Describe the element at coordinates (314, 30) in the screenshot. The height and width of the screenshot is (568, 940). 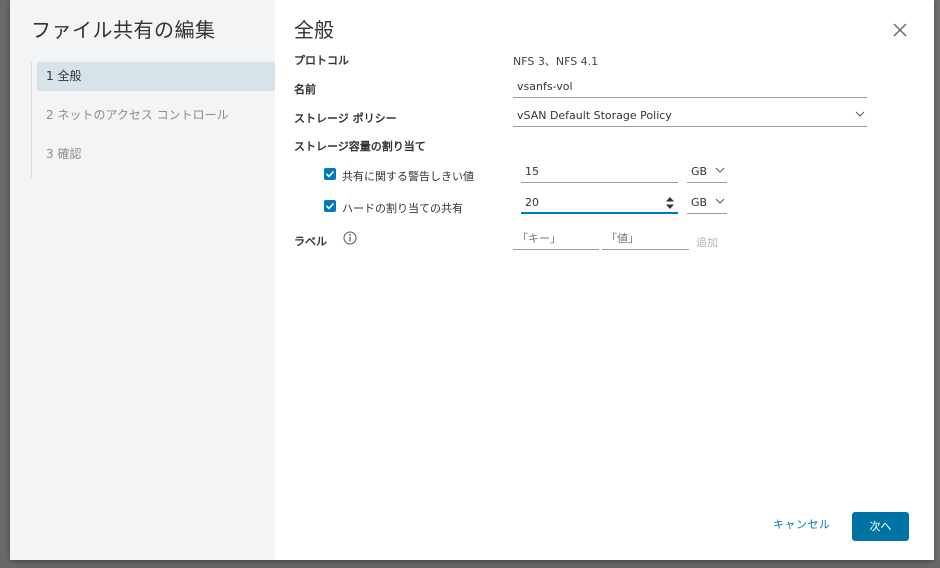
I see `section-title: 全般` at that location.